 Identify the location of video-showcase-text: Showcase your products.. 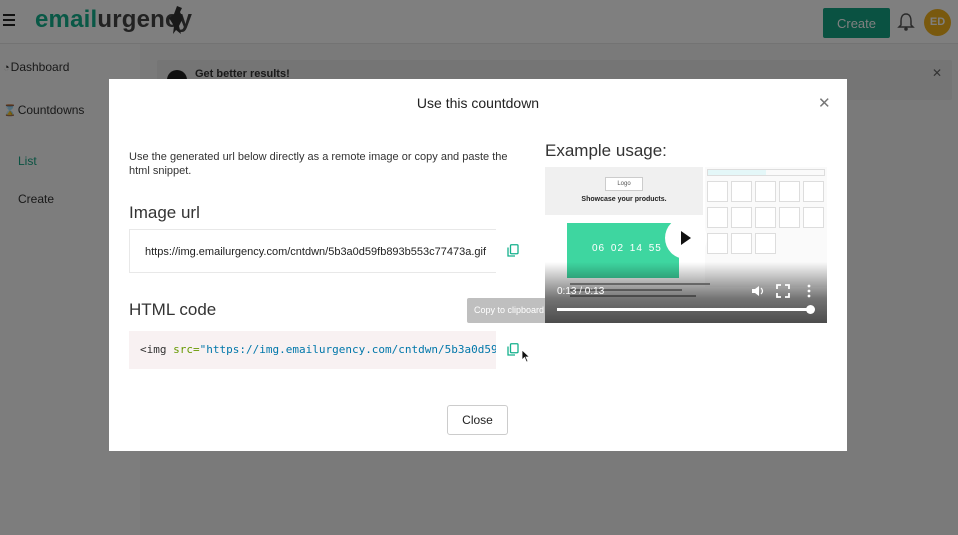
(624, 199).